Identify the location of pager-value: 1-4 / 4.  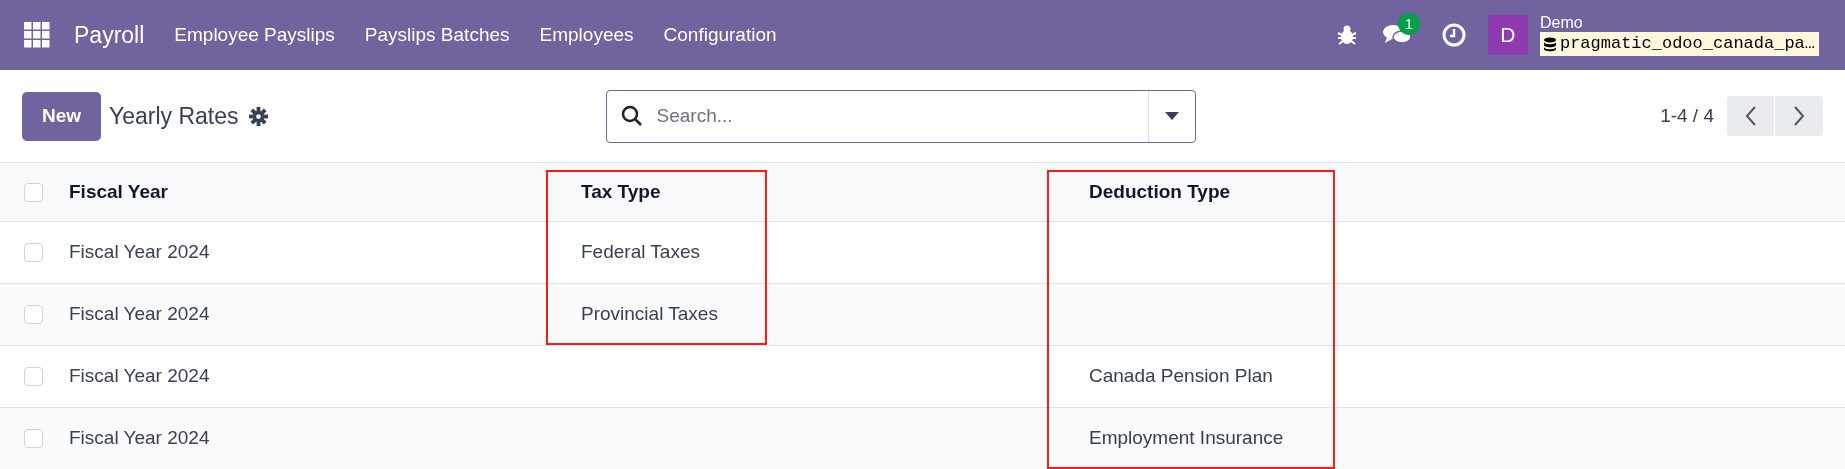
(1687, 116).